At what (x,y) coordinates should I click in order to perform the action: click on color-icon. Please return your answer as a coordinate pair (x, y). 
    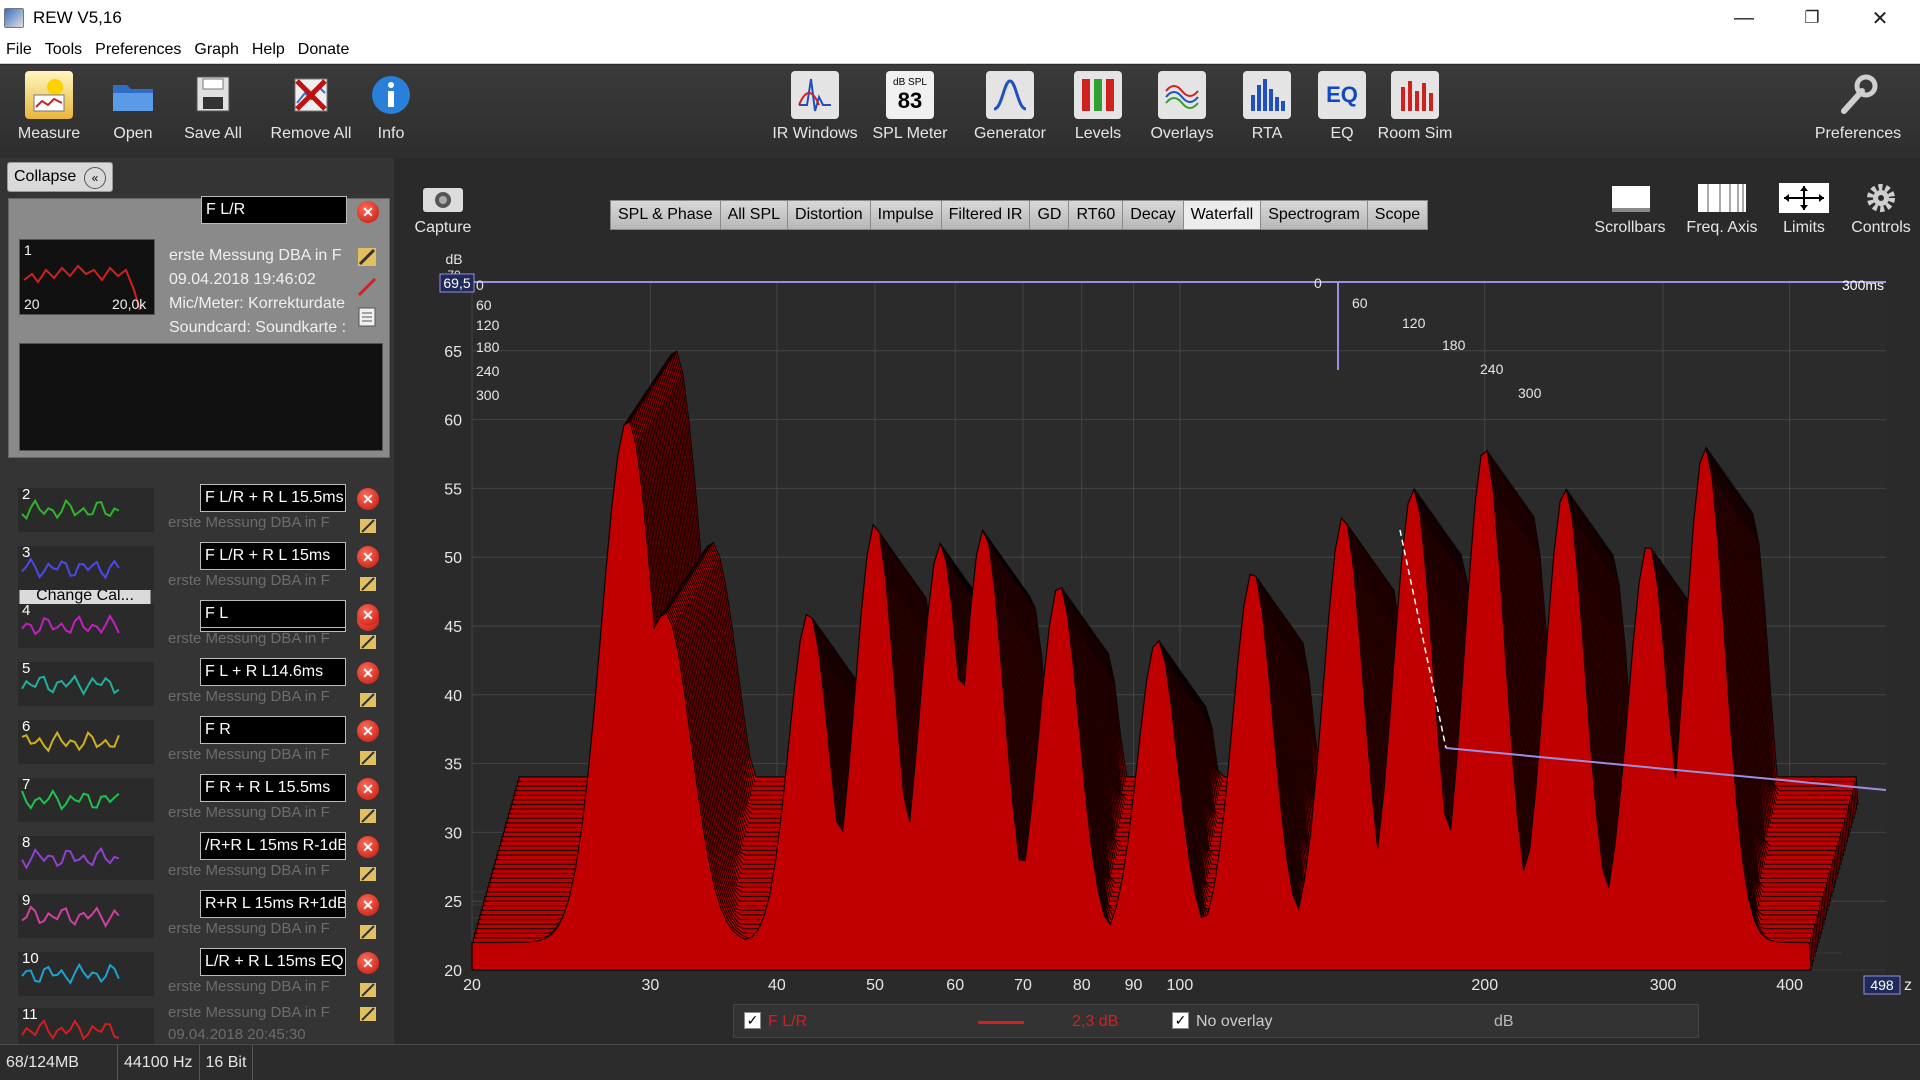
    Looking at the image, I should click on (367, 287).